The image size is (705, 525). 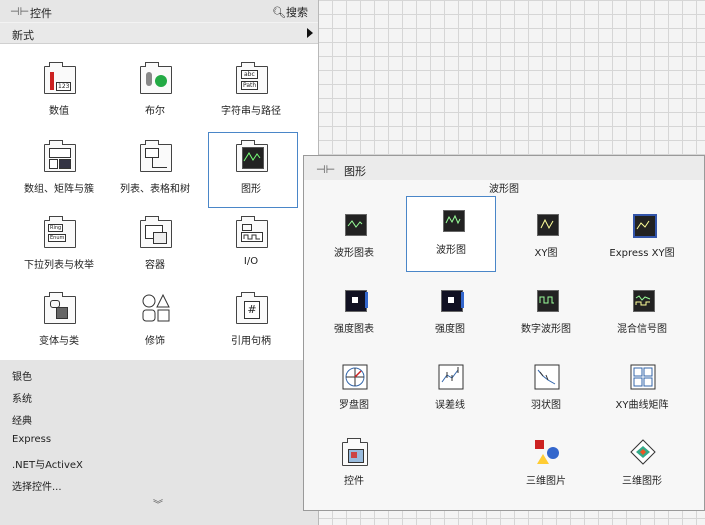 I want to click on category-silver: 银色, so click(x=22, y=375).